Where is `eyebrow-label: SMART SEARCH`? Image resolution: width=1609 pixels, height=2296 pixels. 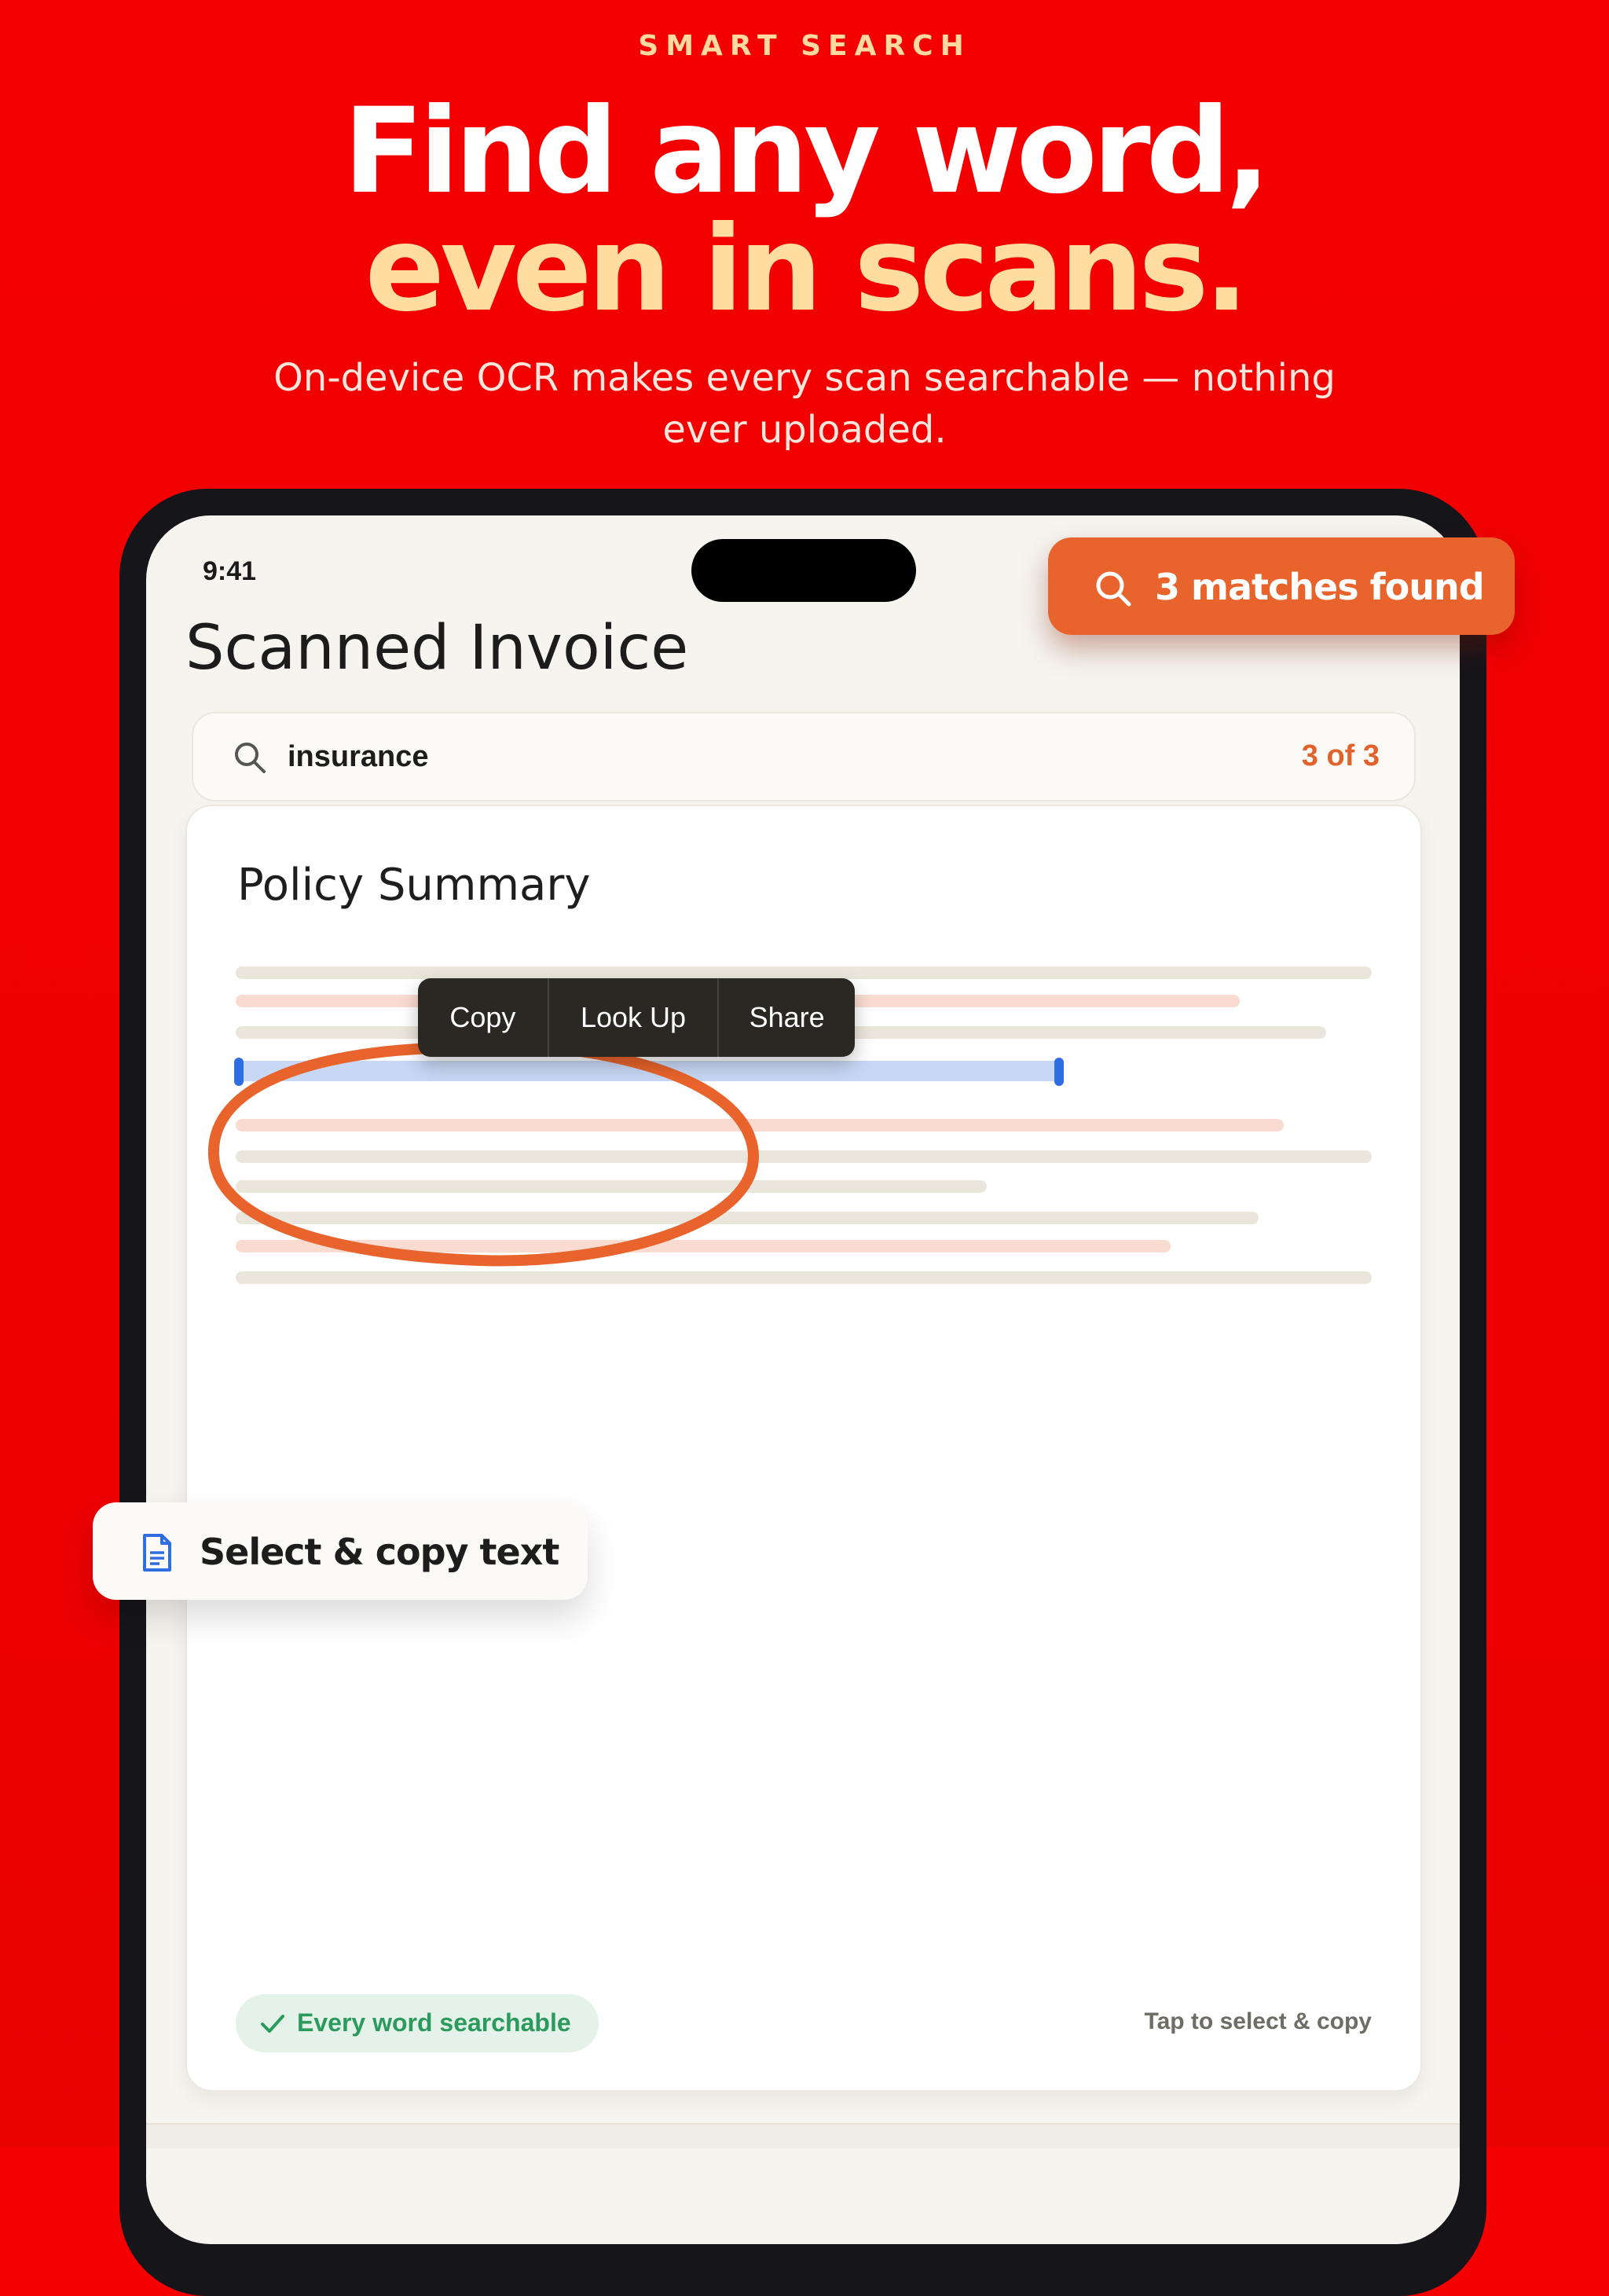 eyebrow-label: SMART SEARCH is located at coordinates (804, 46).